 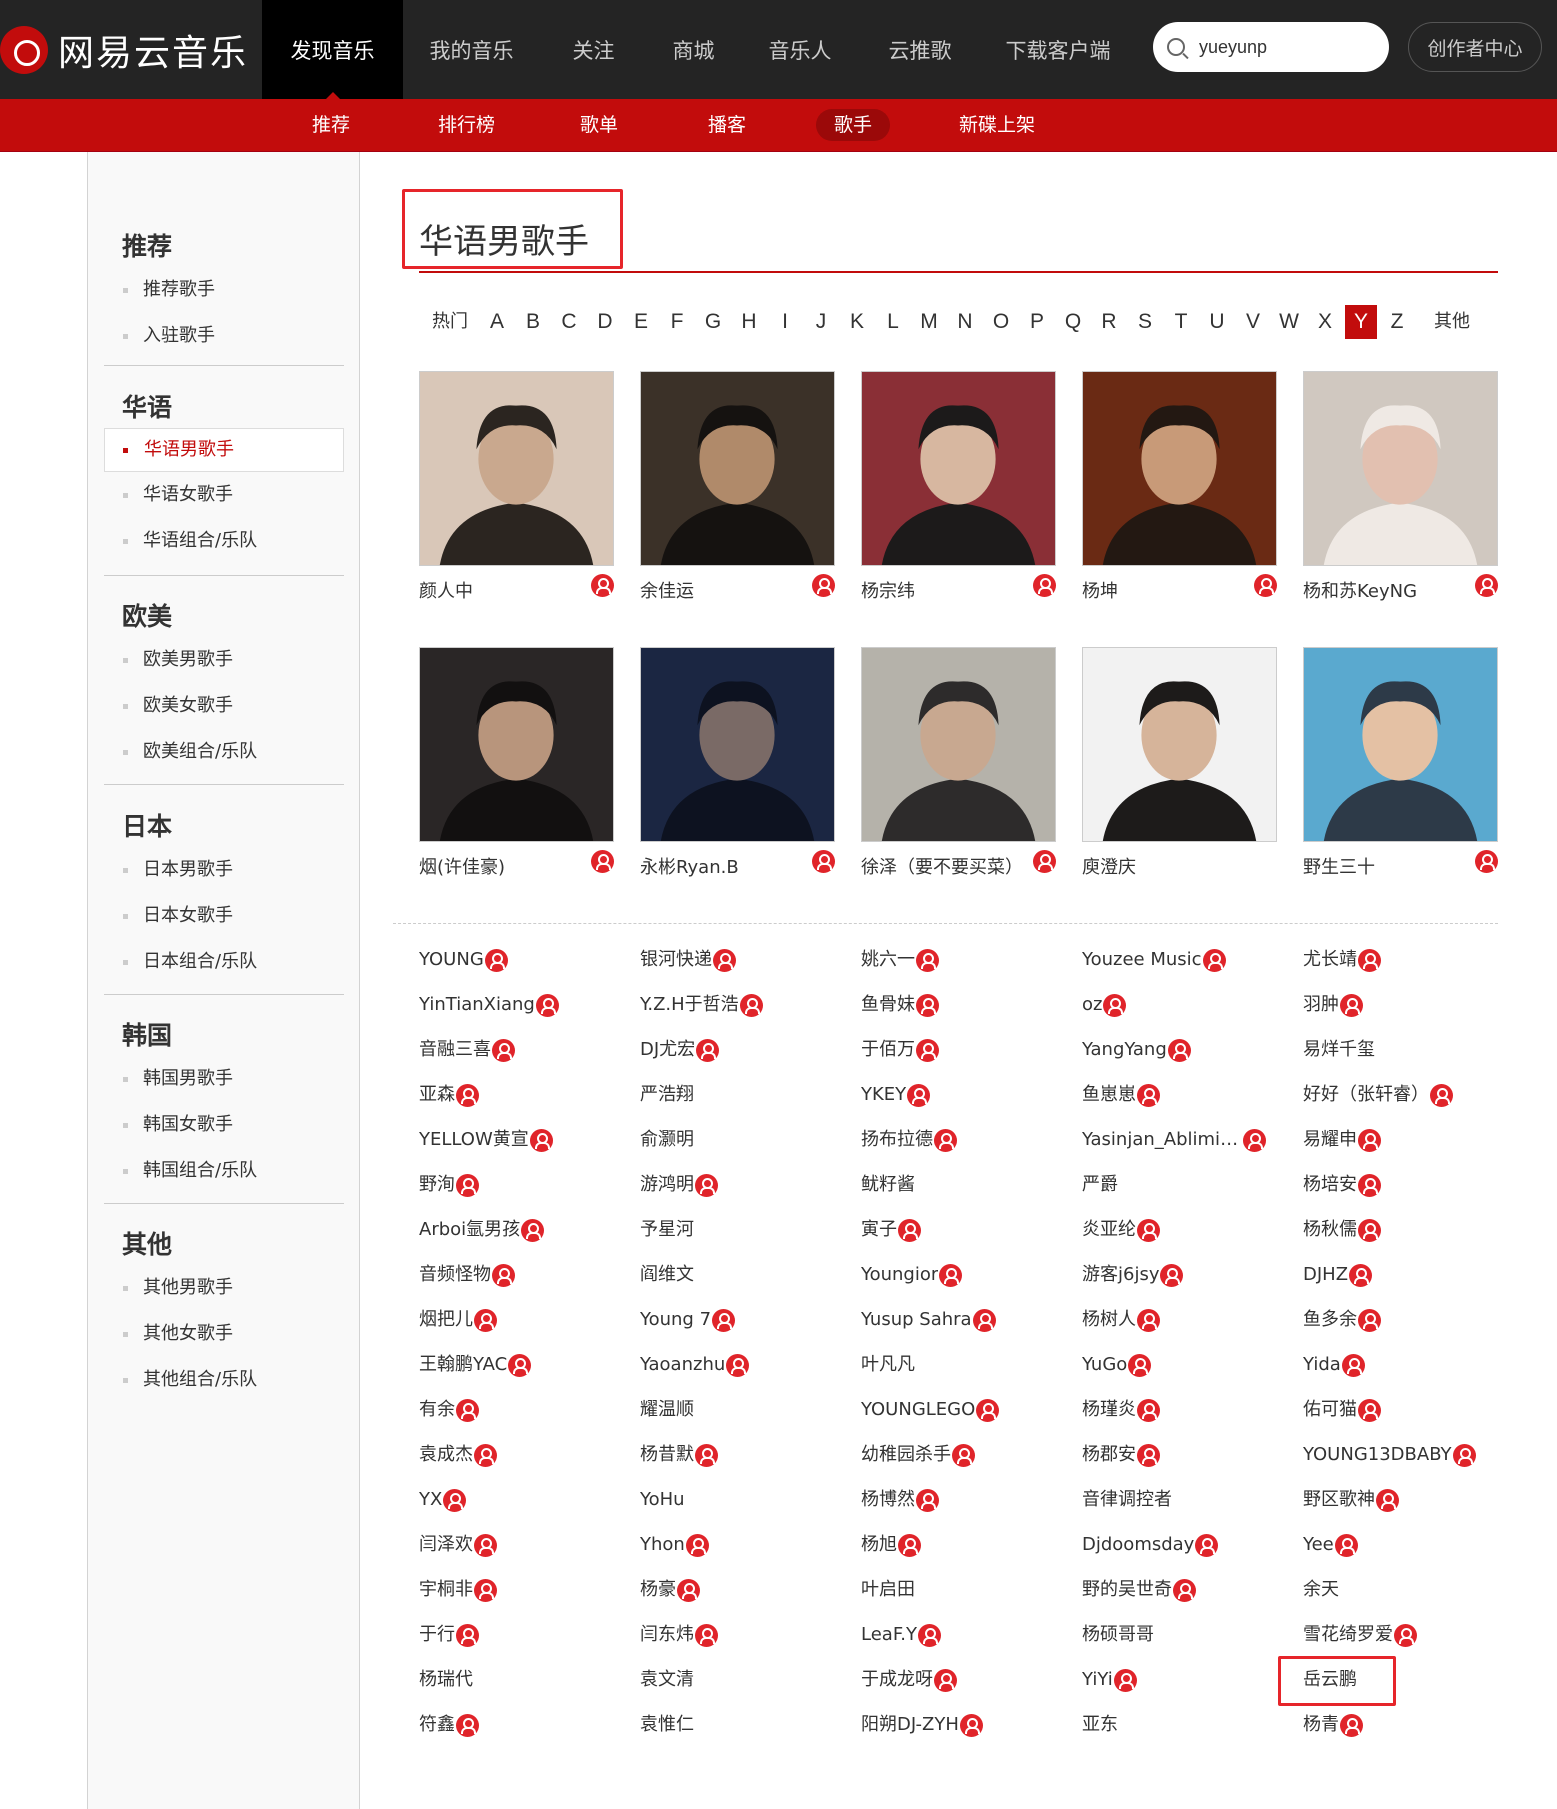 What do you see at coordinates (1104, 1365) in the screenshot?
I see `artist-link: YuGo` at bounding box center [1104, 1365].